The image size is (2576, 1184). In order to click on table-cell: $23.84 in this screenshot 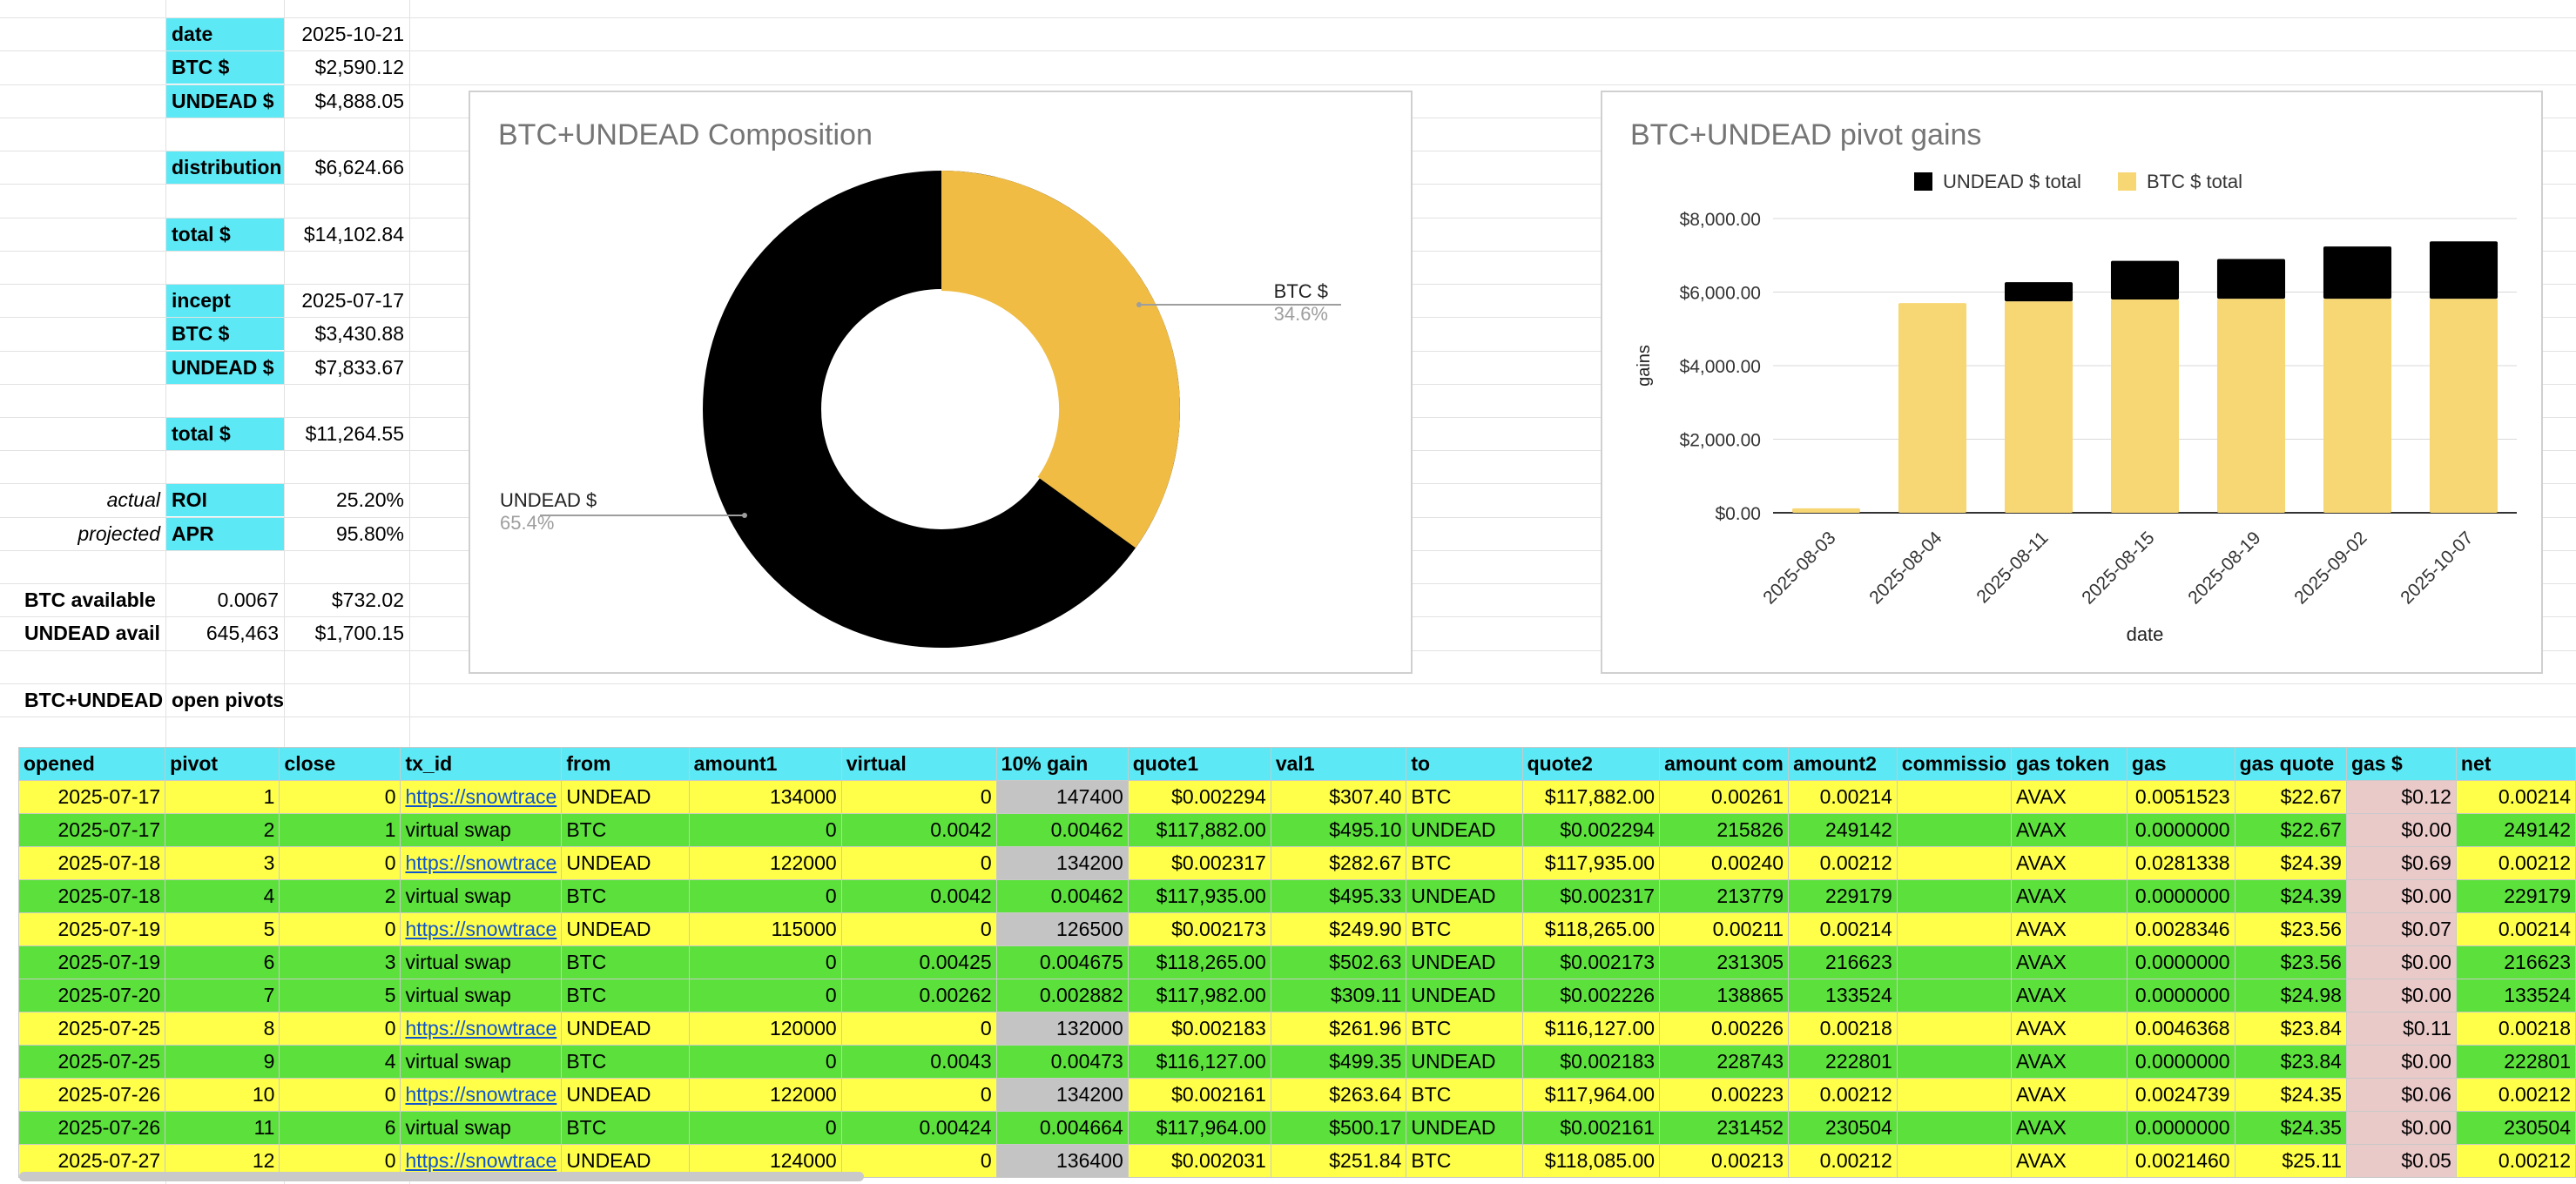, I will do `click(2290, 1029)`.